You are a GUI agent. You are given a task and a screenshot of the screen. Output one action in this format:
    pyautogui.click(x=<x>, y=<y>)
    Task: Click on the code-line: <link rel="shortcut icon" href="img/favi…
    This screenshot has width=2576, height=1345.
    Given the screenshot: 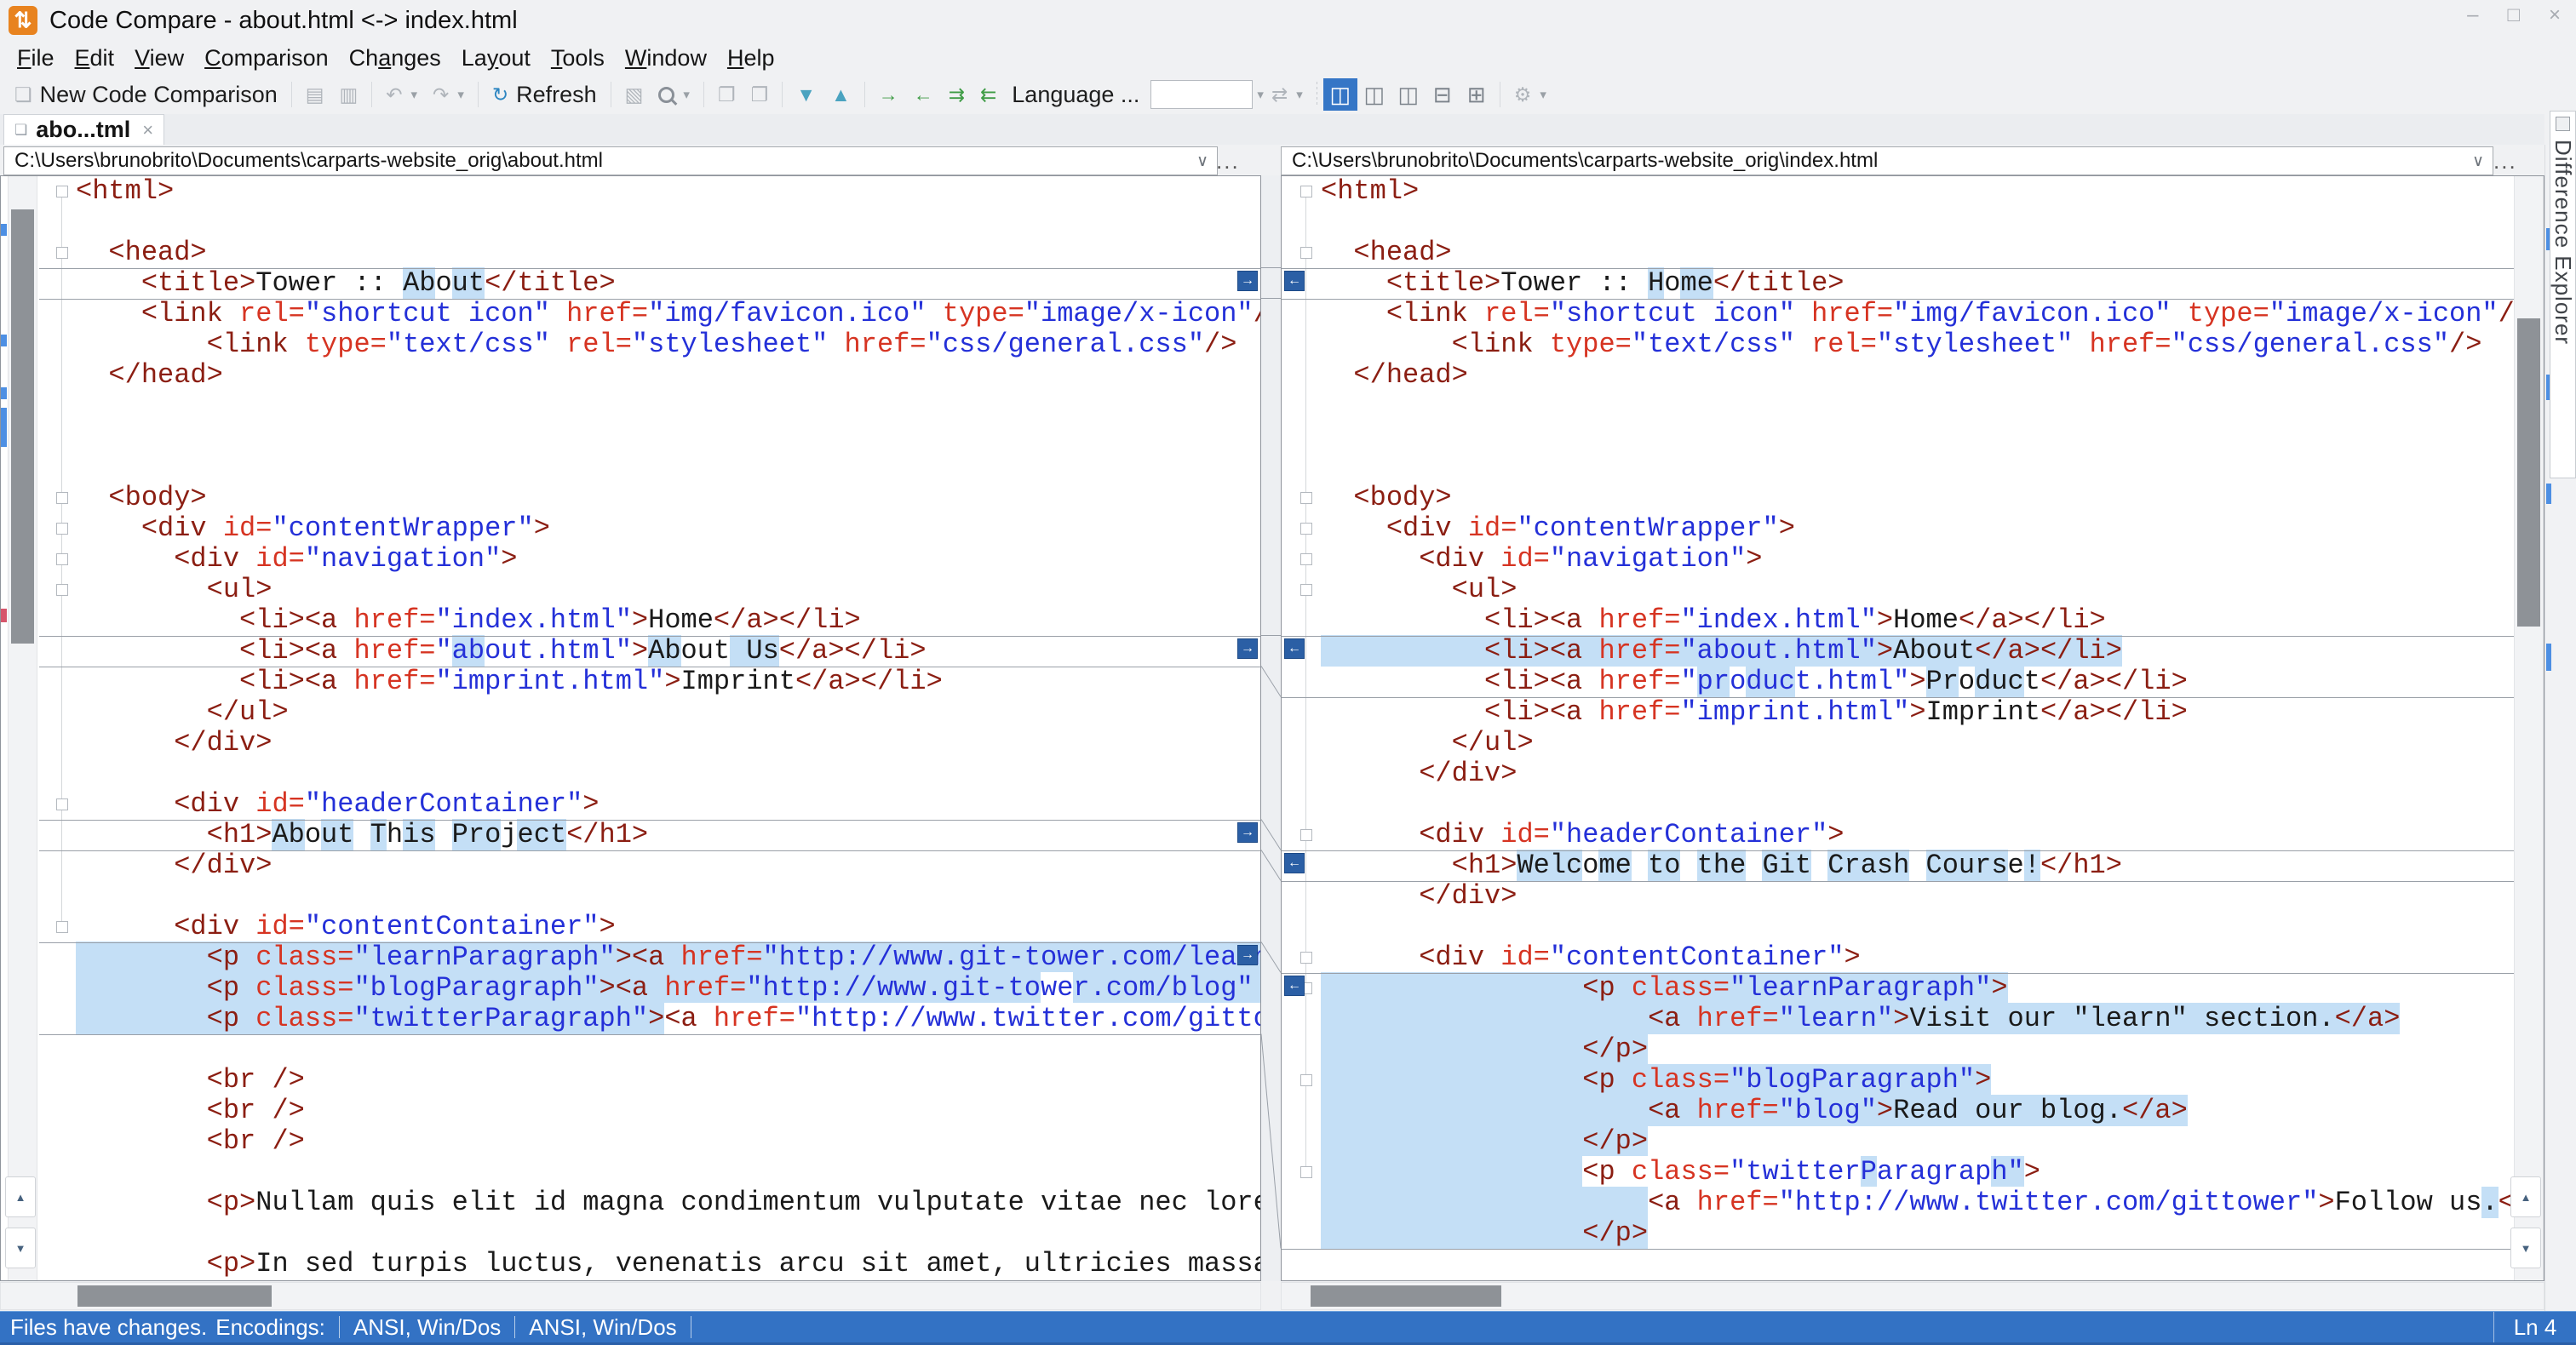 What is the action you would take?
    pyautogui.click(x=668, y=314)
    